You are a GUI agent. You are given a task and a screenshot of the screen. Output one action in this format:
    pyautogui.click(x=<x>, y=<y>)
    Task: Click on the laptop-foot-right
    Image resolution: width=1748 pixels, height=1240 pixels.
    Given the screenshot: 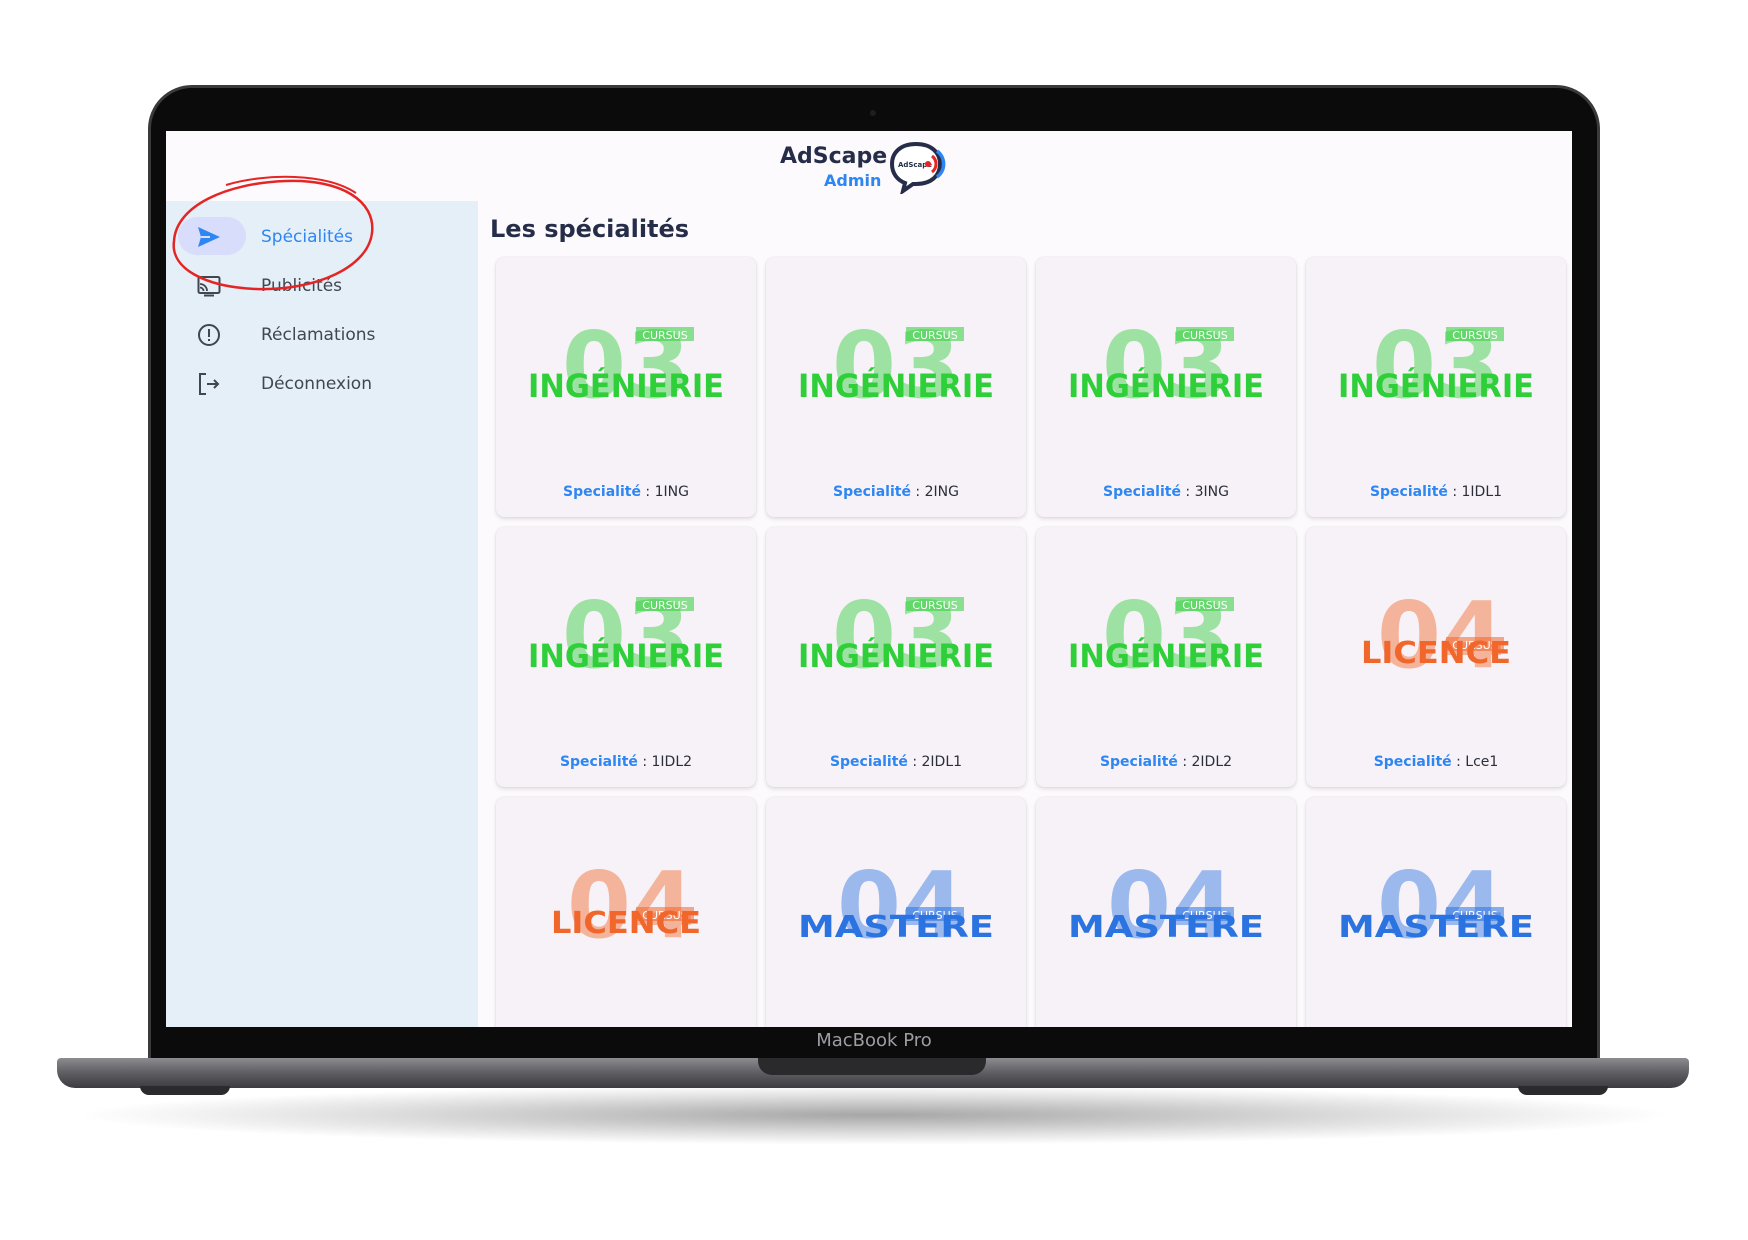 What is the action you would take?
    pyautogui.click(x=1563, y=1090)
    